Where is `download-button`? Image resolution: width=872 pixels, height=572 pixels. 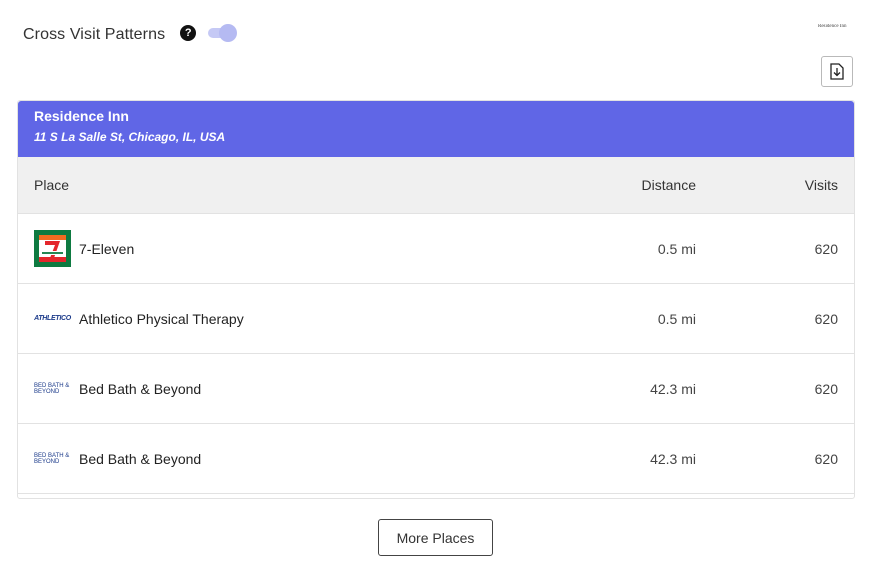
download-button is located at coordinates (837, 71).